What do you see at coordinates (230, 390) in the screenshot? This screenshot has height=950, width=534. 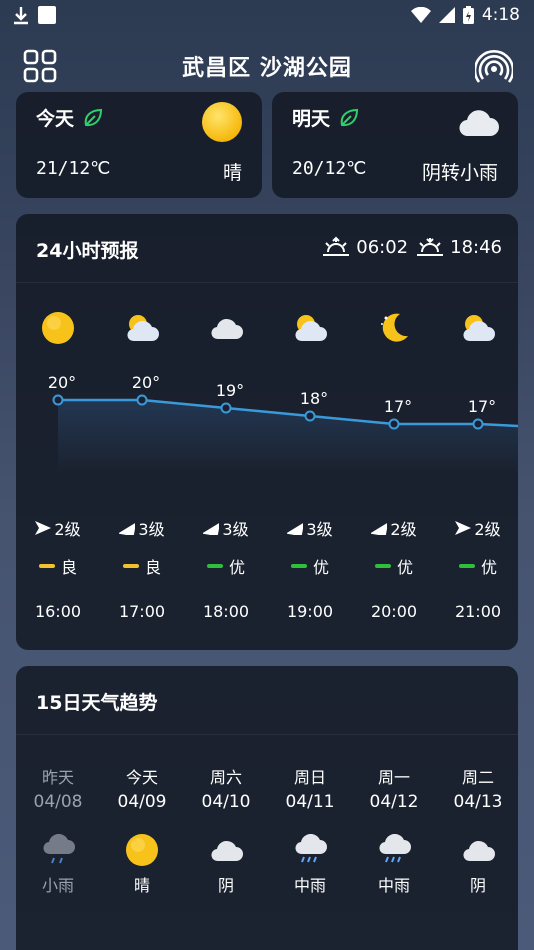 I see `temperature-label: 19°` at bounding box center [230, 390].